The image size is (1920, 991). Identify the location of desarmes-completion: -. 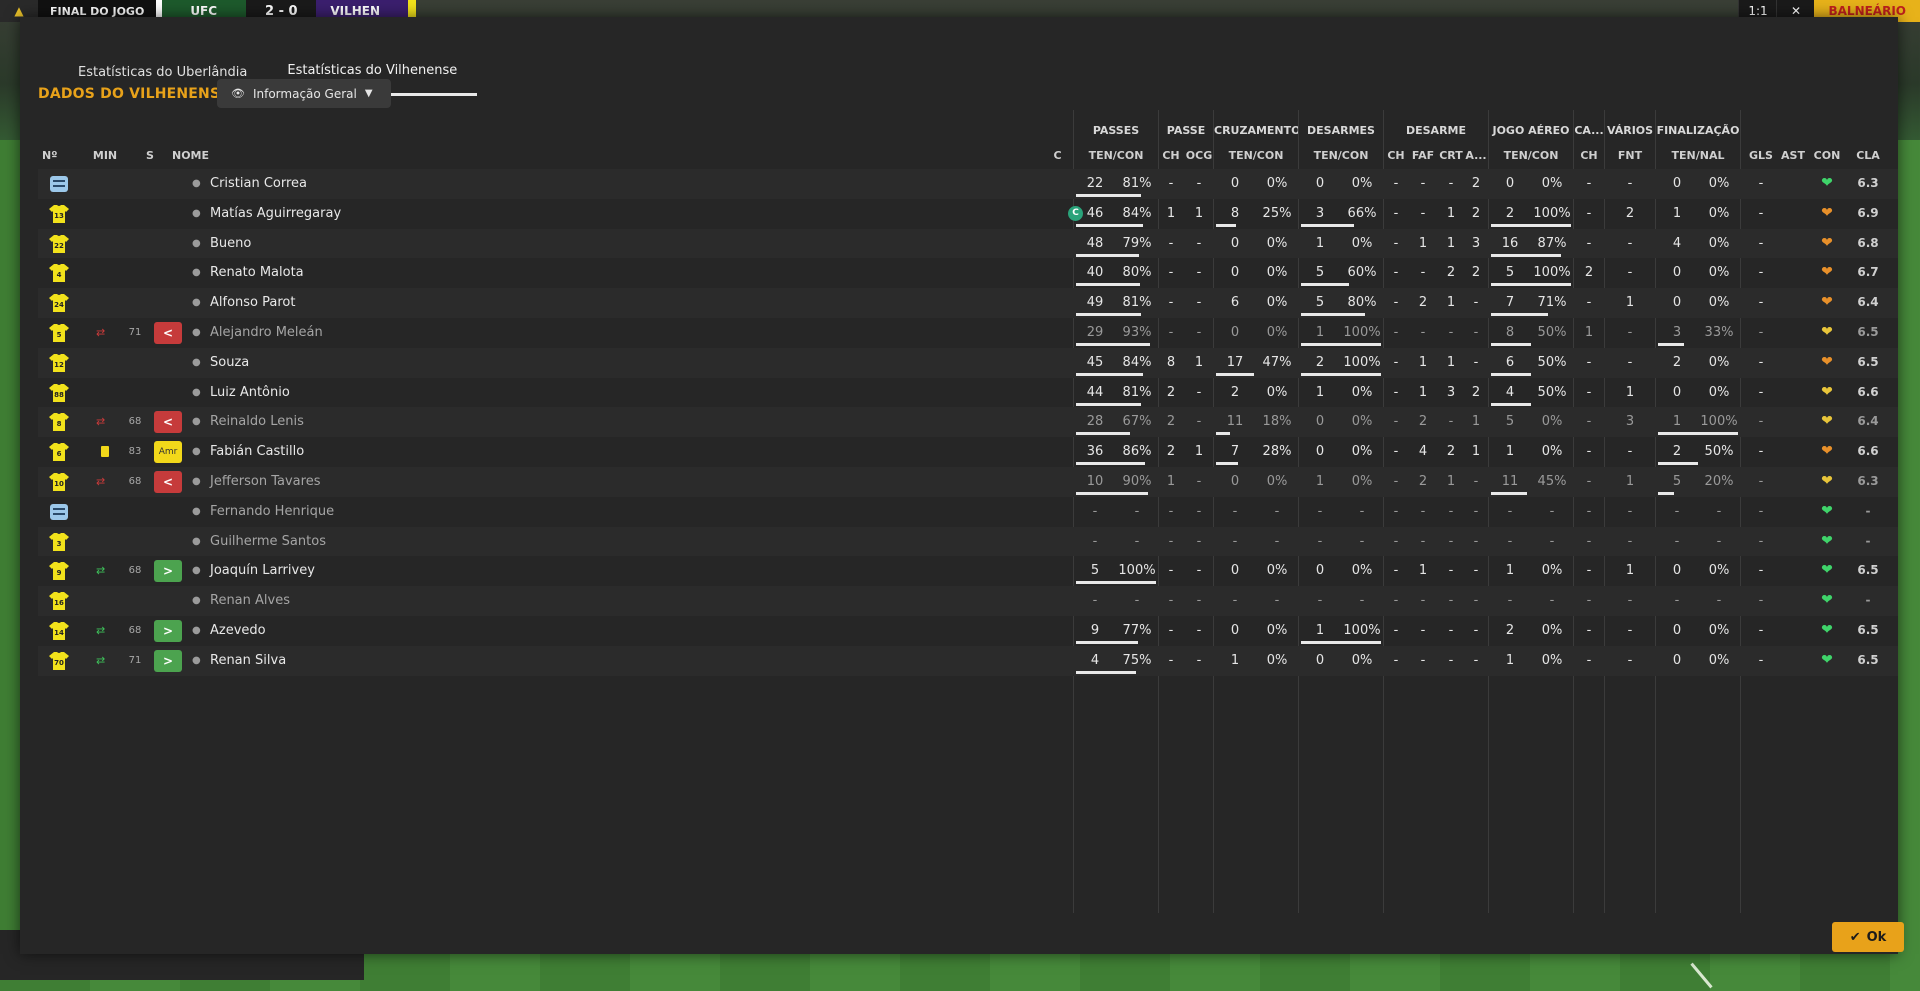
(1362, 601).